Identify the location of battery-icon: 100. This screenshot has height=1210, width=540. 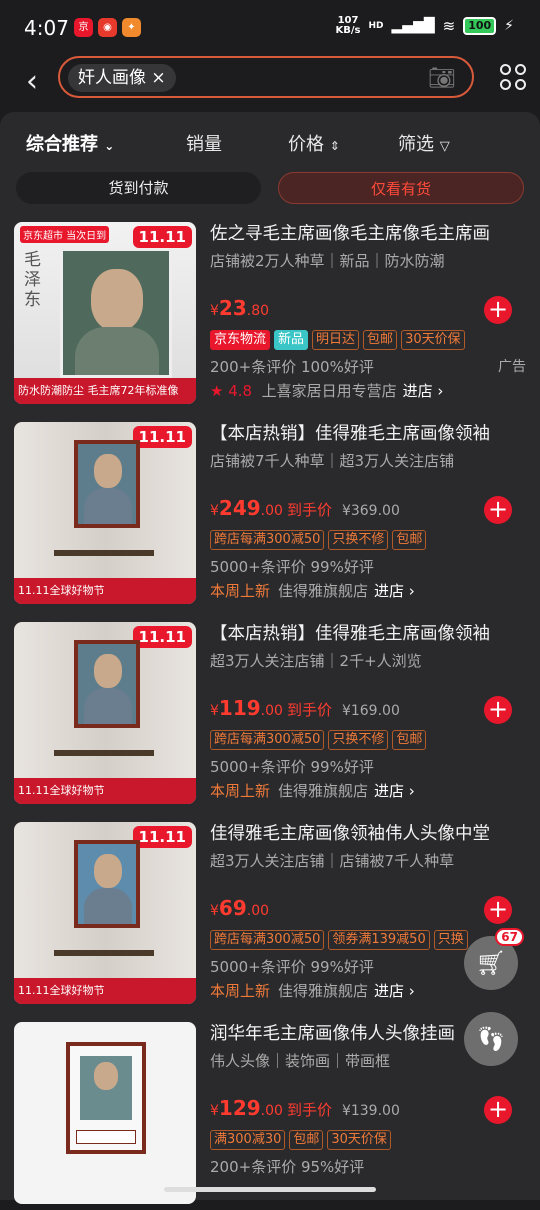
(480, 26).